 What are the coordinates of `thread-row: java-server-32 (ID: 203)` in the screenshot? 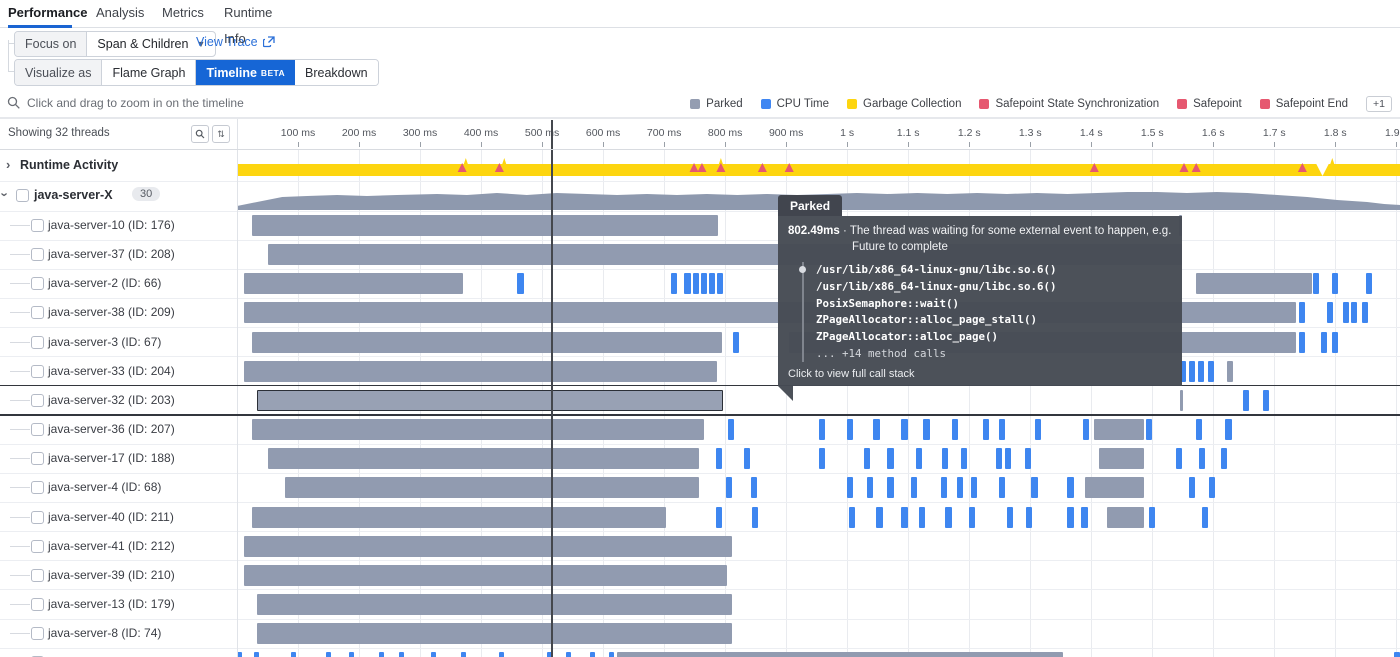 It's located at (118, 400).